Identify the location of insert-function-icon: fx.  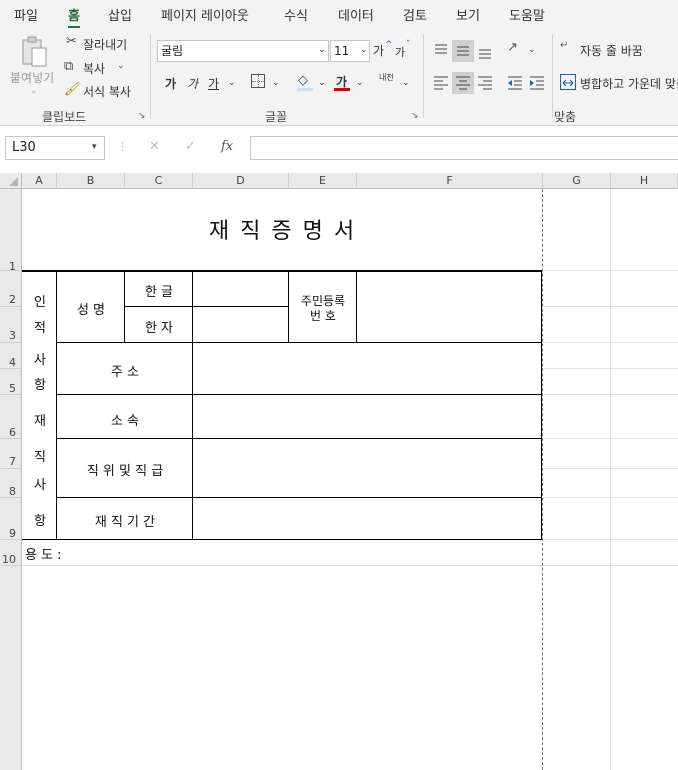
(227, 146).